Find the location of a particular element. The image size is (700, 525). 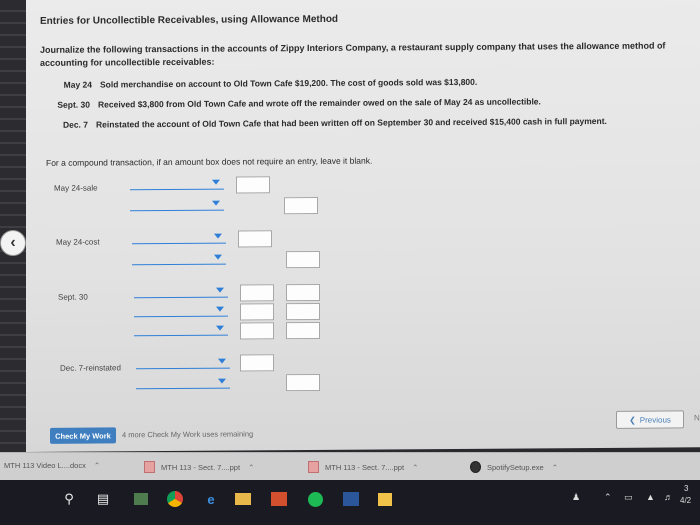

people-icon: ♟ is located at coordinates (576, 497).